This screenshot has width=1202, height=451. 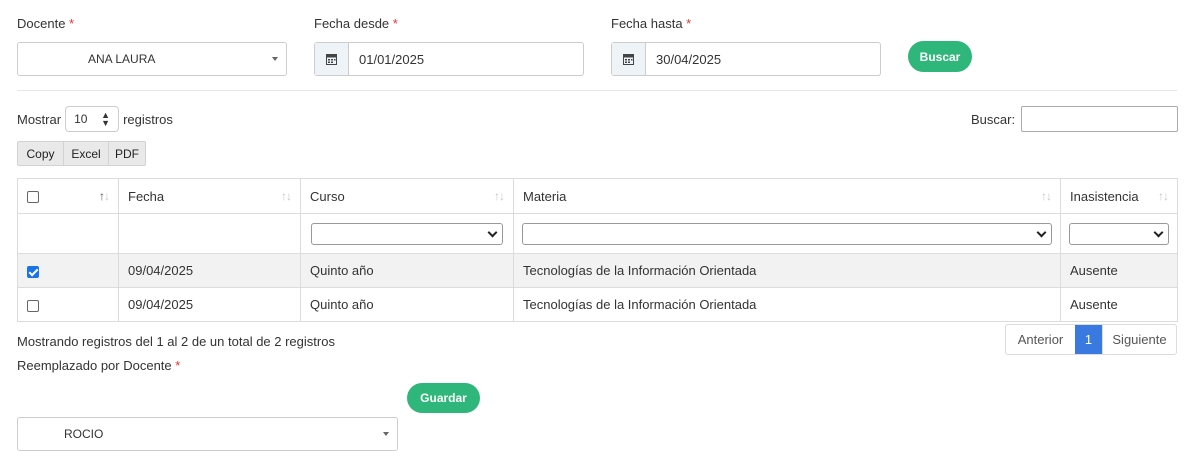 I want to click on header-materia: Materia ↑↓, so click(x=787, y=196).